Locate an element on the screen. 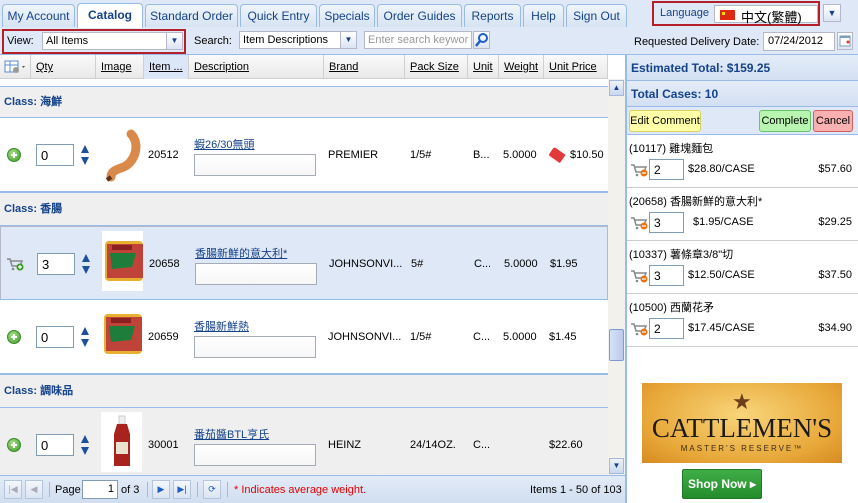 This screenshot has height=503, width=858. language-dropdown-button: ▼ is located at coordinates (832, 13).